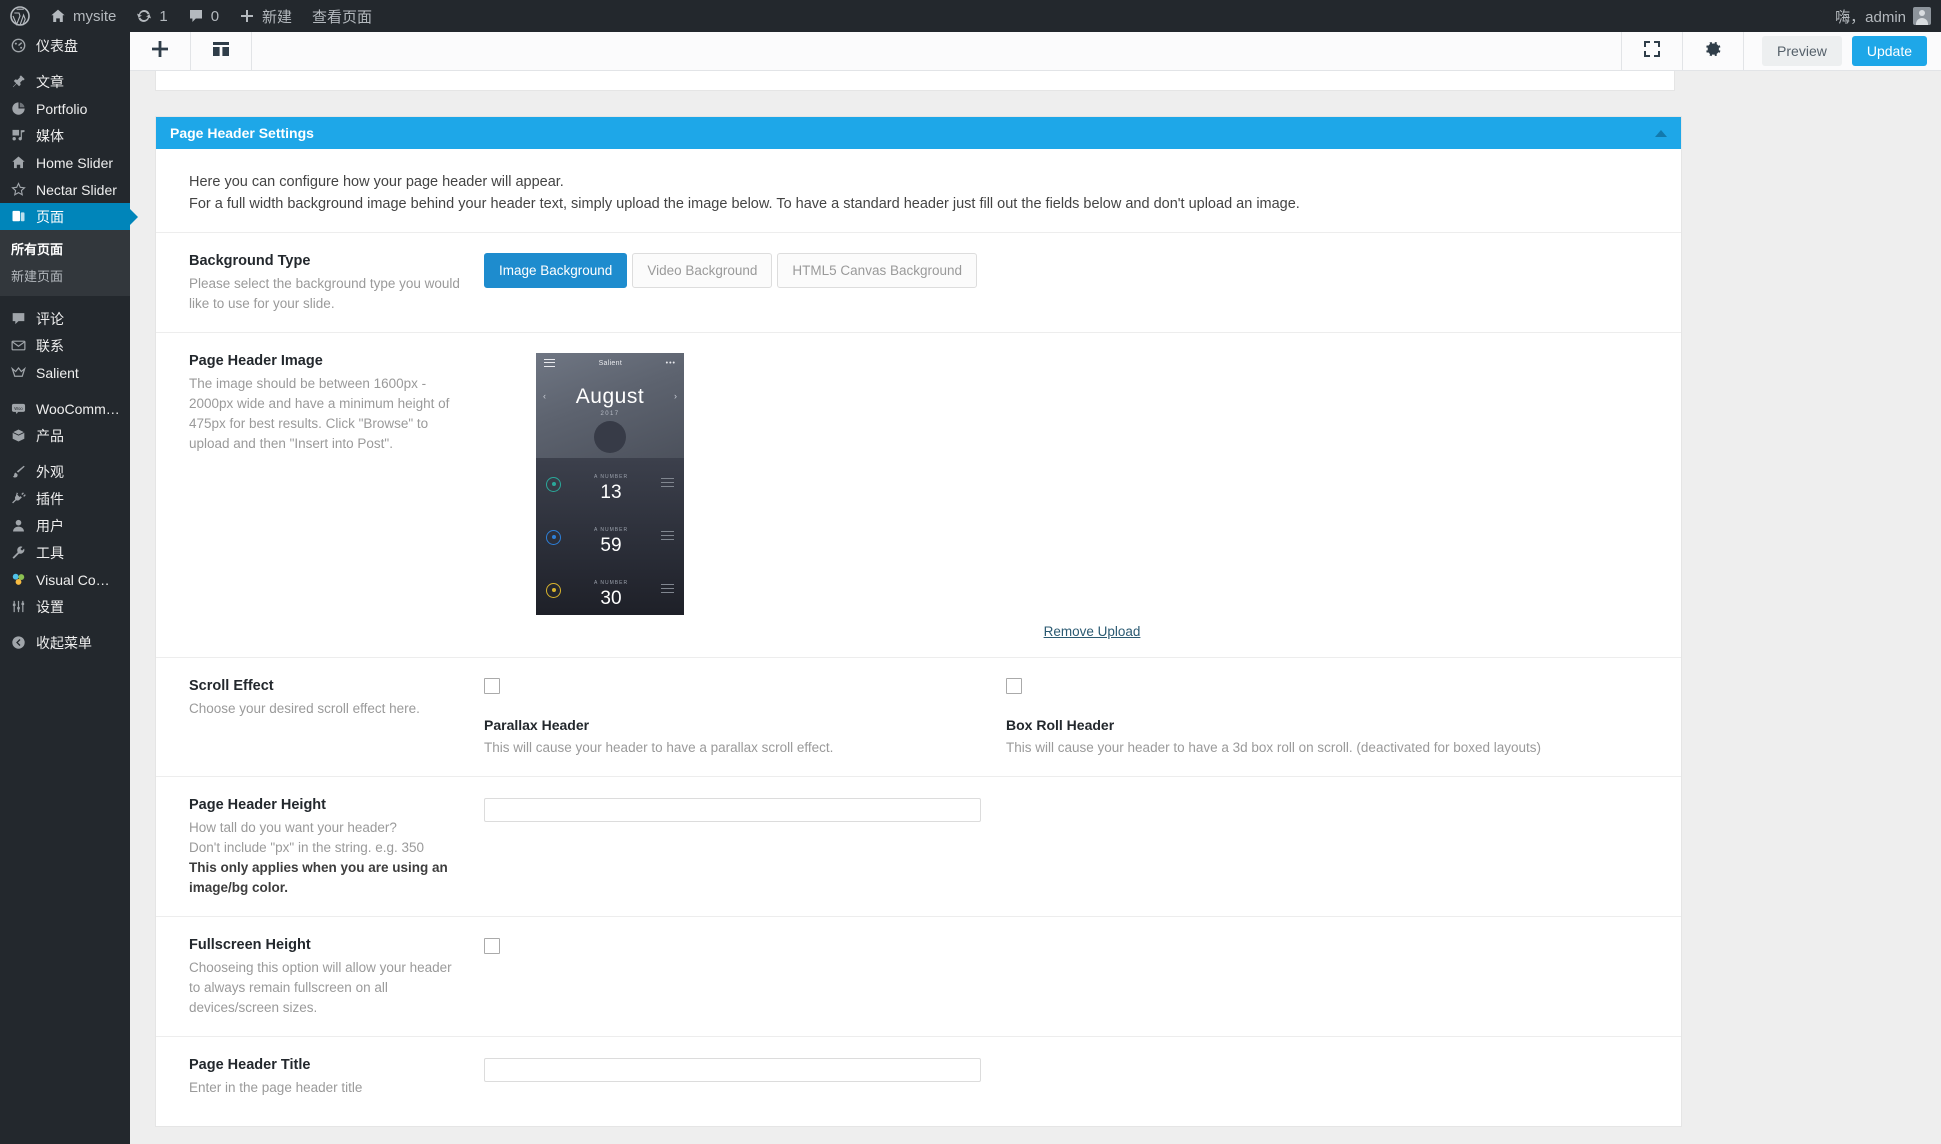 Image resolution: width=1941 pixels, height=1144 pixels. Describe the element at coordinates (65, 318) in the screenshot. I see `sidebar-item-comments: 评论` at that location.